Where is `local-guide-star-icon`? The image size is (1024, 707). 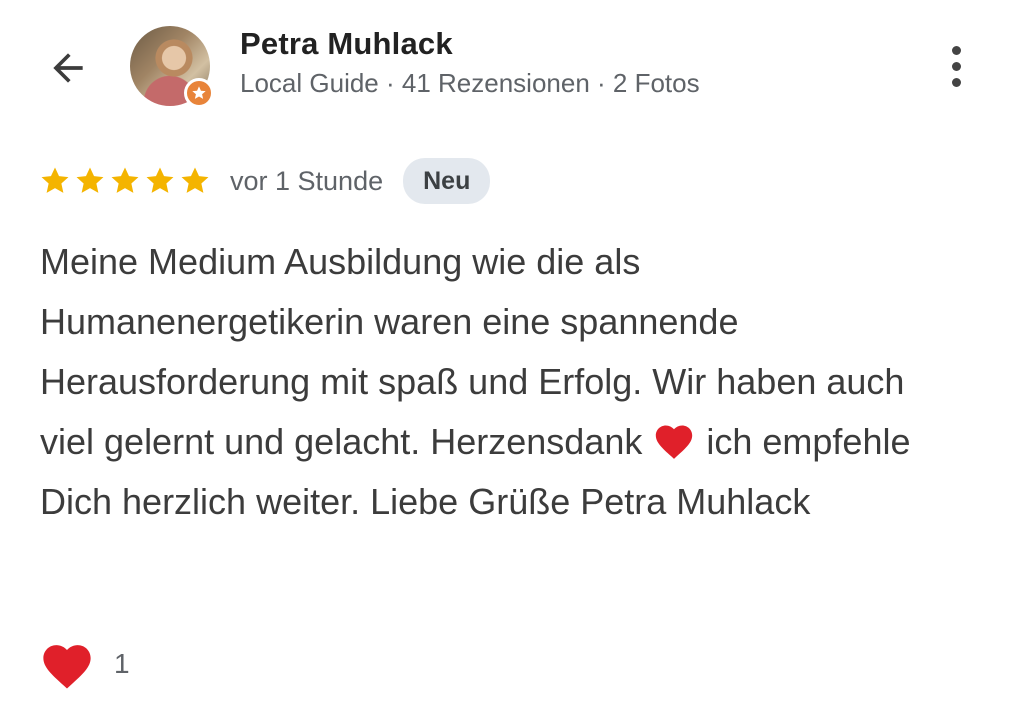 local-guide-star-icon is located at coordinates (199, 93).